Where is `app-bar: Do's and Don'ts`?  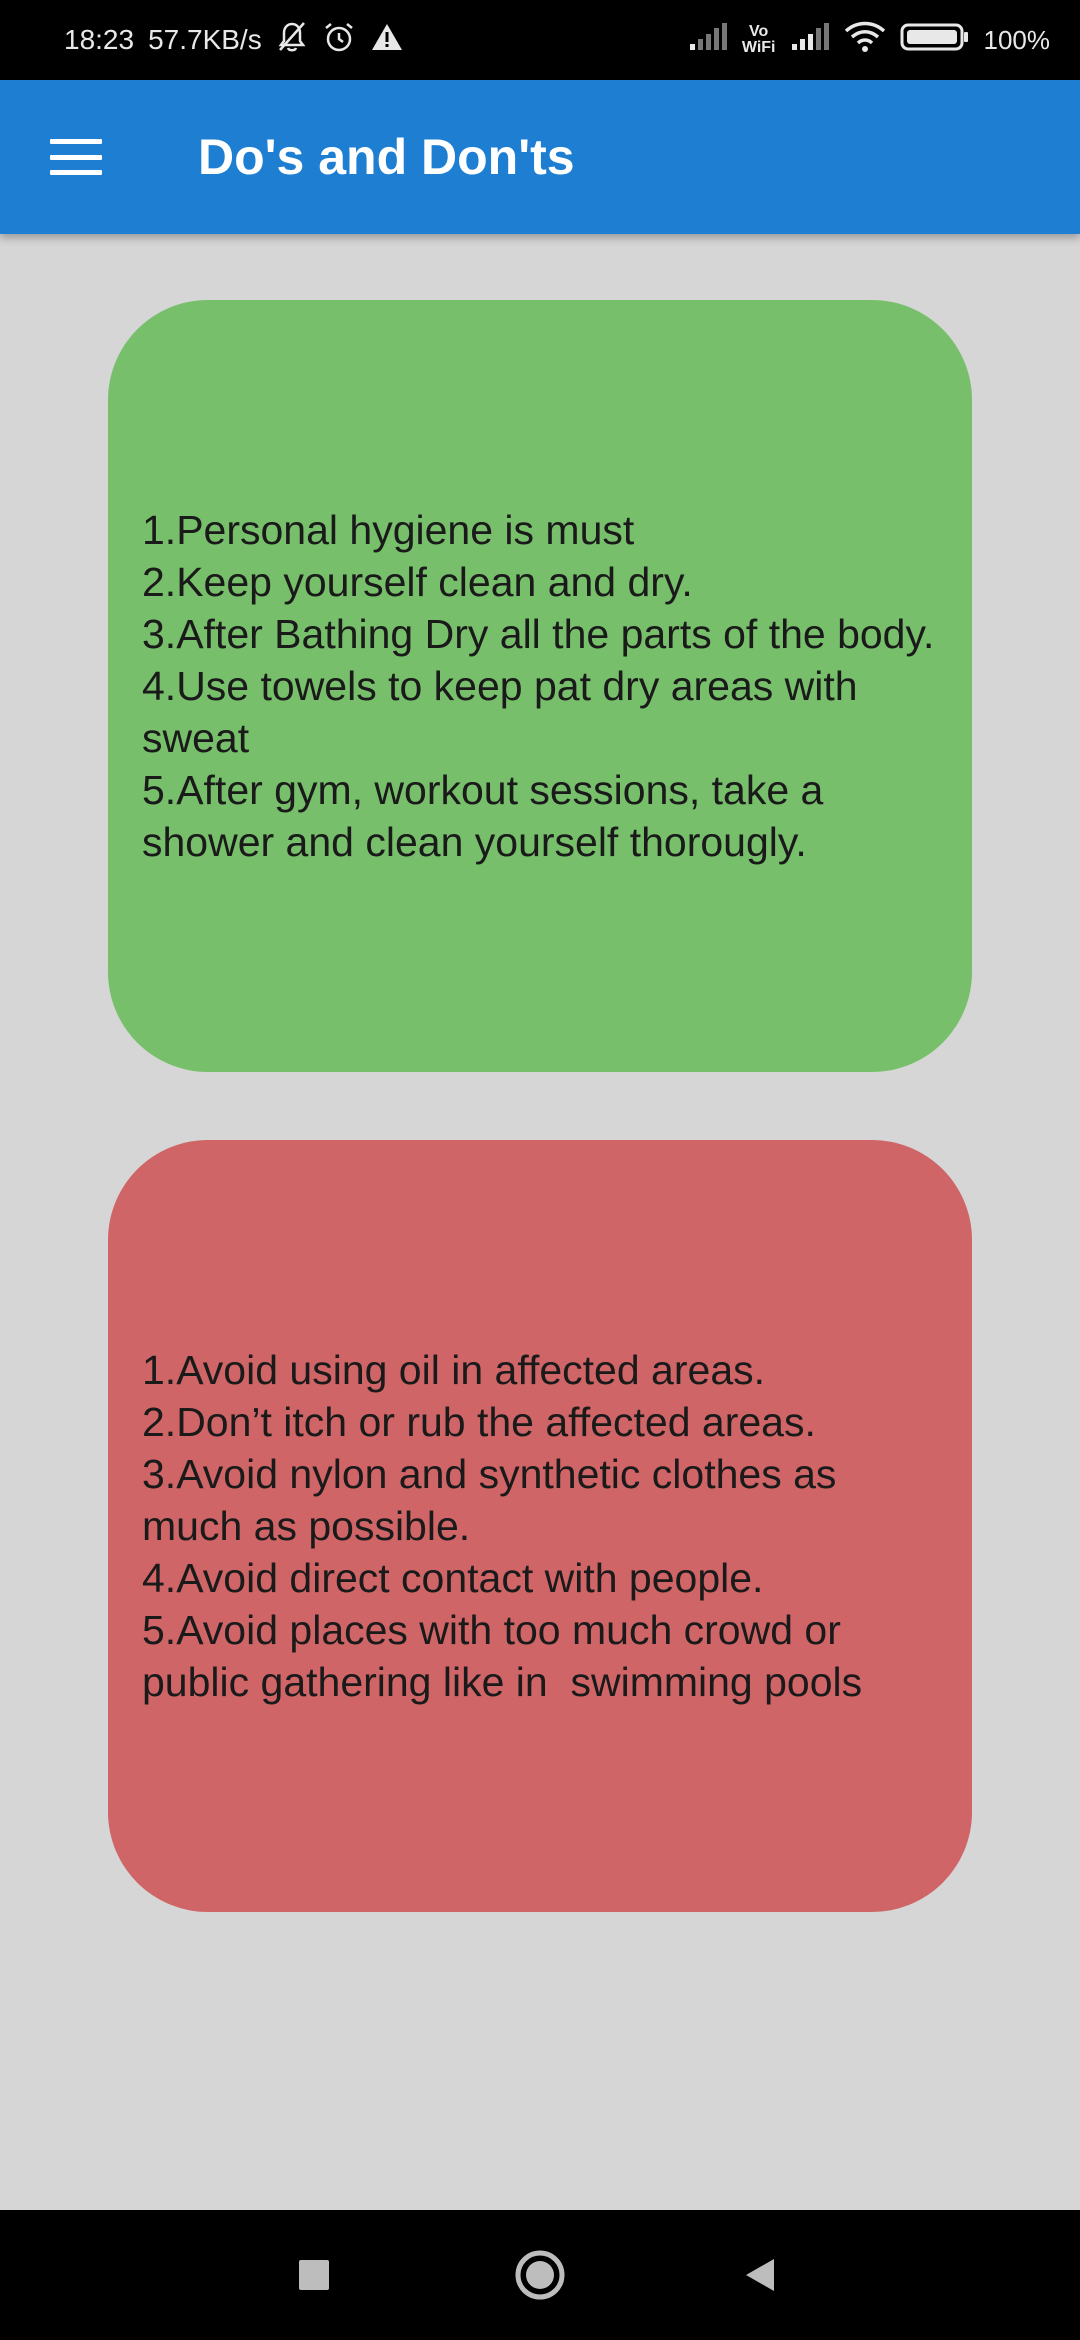 app-bar: Do's and Don'ts is located at coordinates (540, 157).